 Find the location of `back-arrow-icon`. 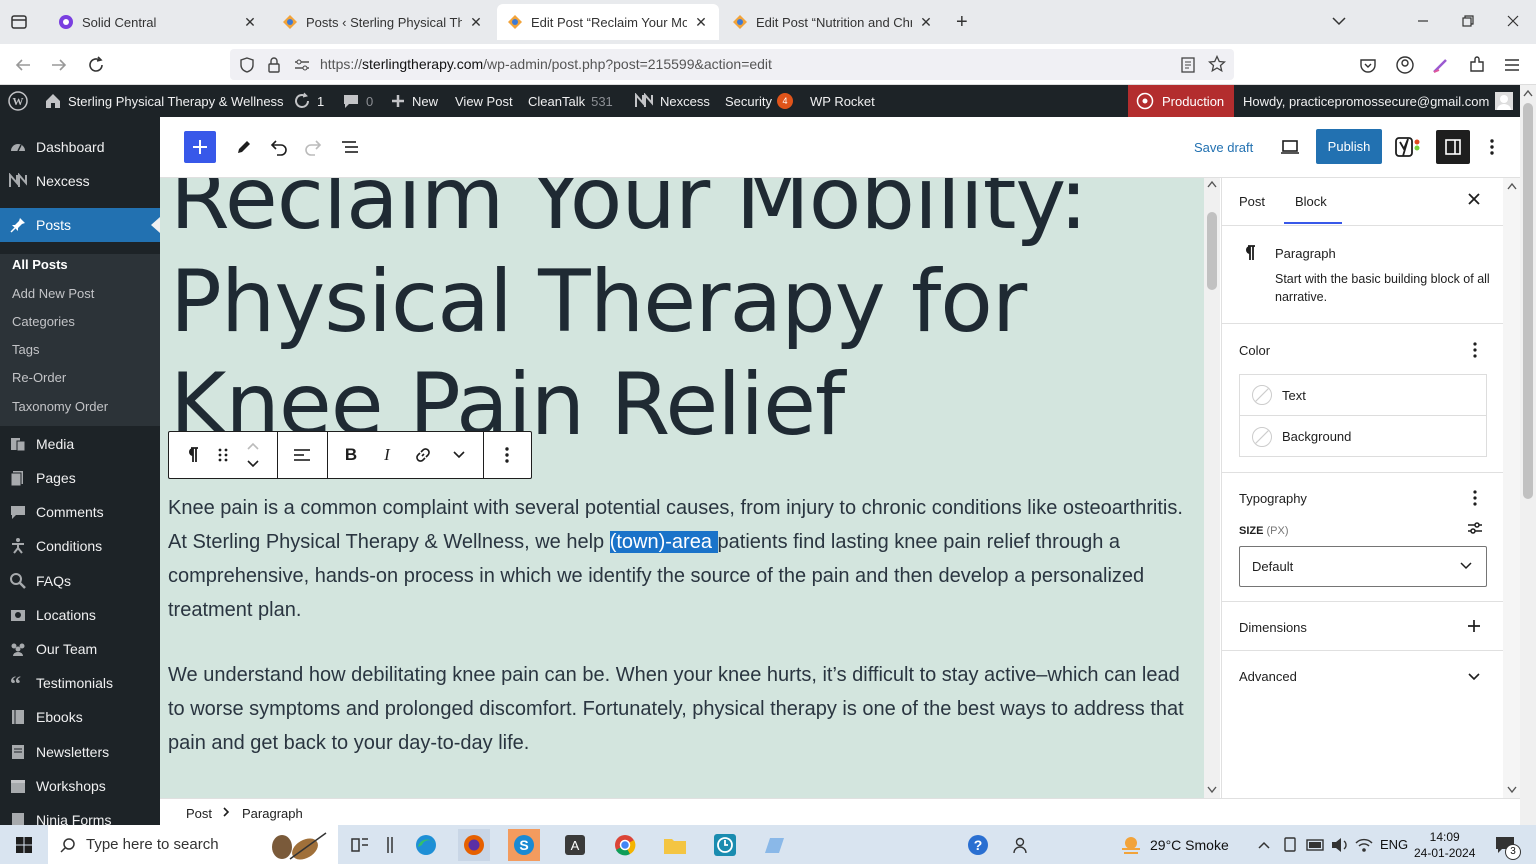

back-arrow-icon is located at coordinates (23, 65).